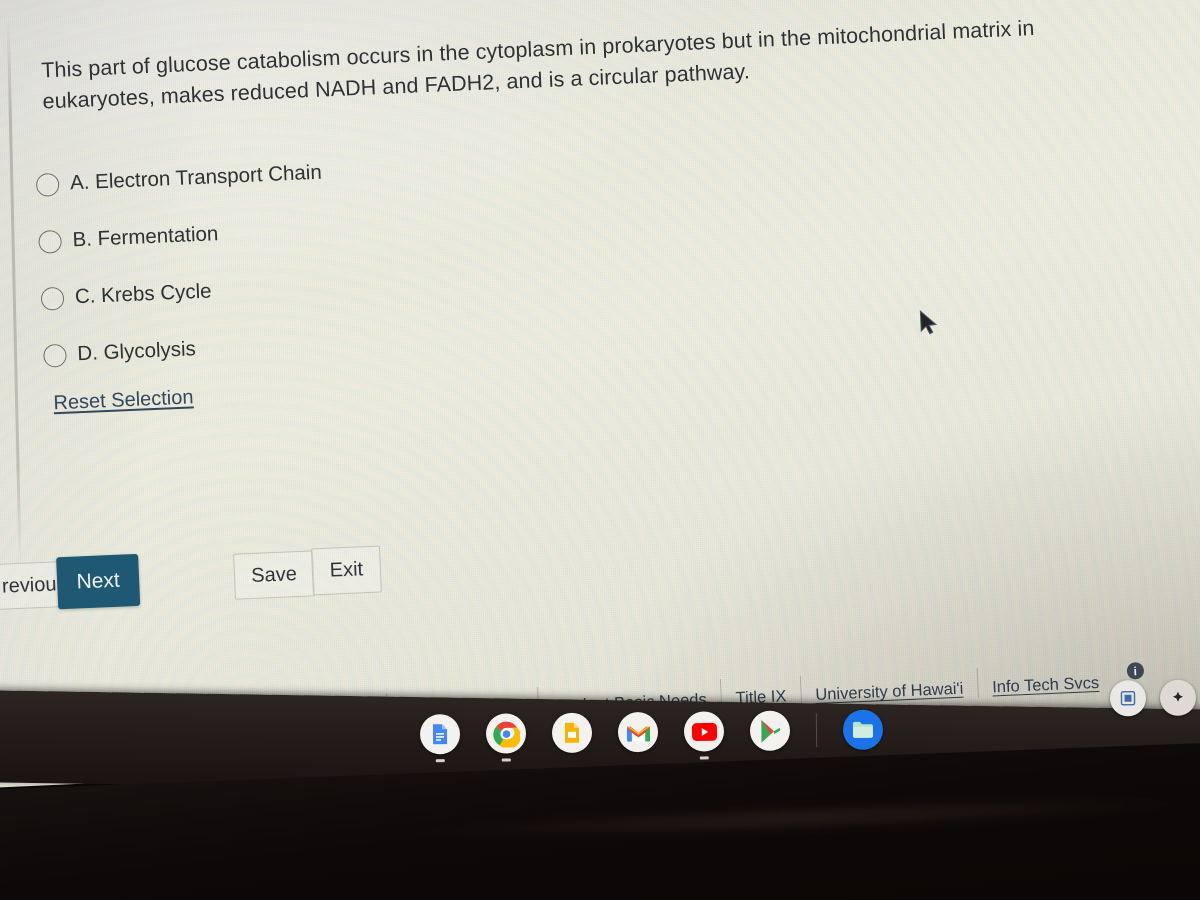 The height and width of the screenshot is (900, 1200). What do you see at coordinates (1128, 698) in the screenshot?
I see `app-window-icon` at bounding box center [1128, 698].